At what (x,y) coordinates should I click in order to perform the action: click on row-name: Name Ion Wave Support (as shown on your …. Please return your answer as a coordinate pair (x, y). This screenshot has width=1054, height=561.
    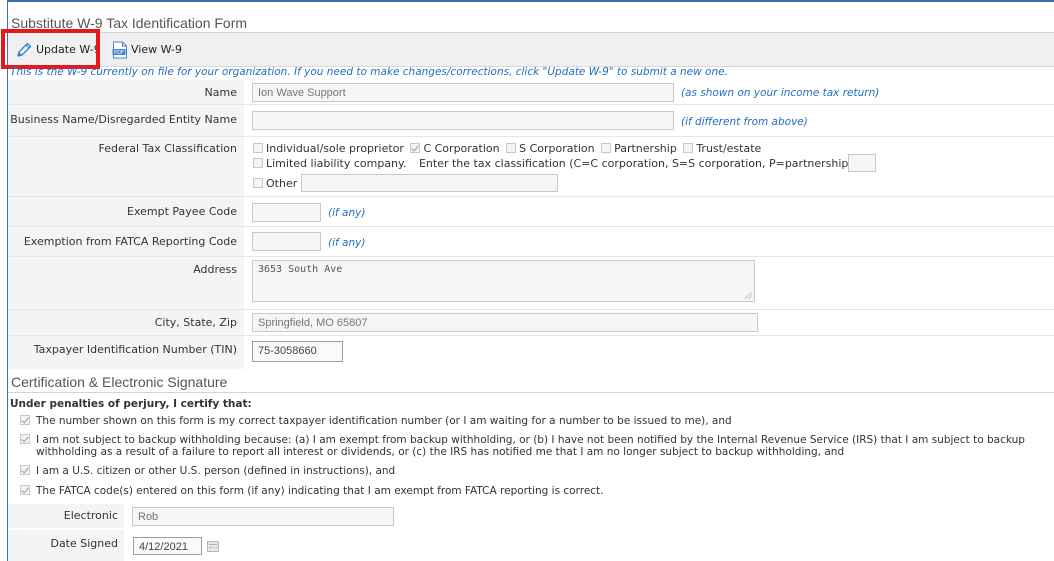
    Looking at the image, I should click on (531, 92).